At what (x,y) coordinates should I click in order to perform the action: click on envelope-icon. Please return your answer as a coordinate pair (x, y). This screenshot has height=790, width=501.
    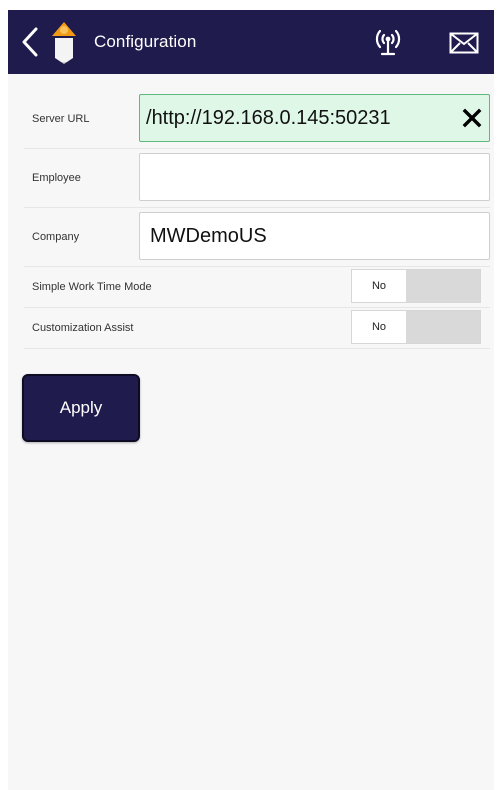
    Looking at the image, I should click on (464, 43).